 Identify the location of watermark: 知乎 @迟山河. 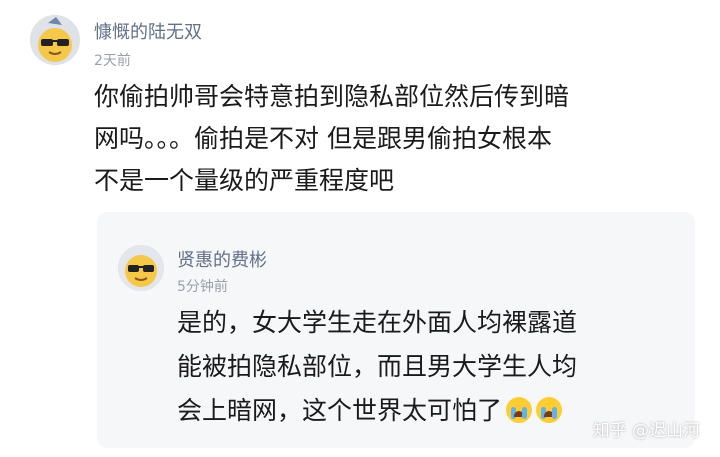
(646, 431).